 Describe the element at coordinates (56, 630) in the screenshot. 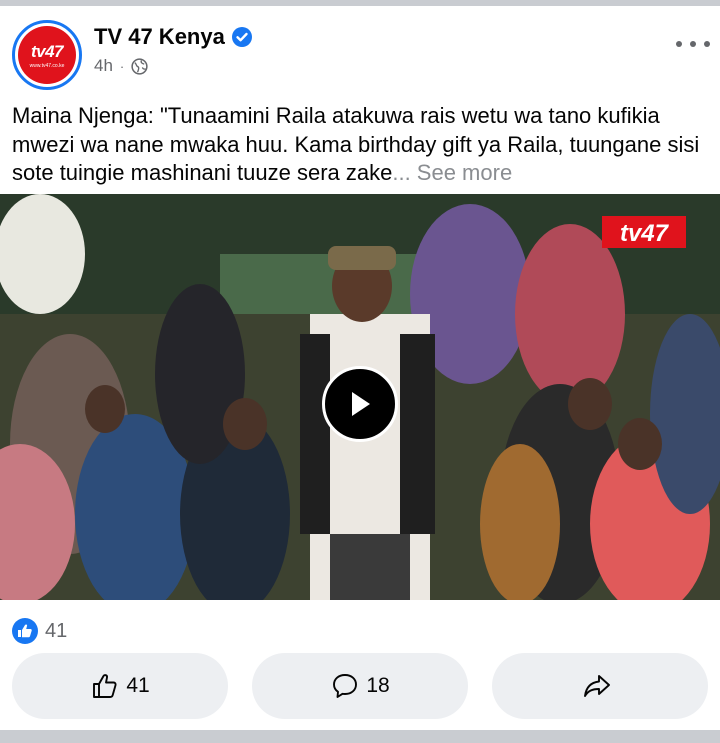

I see `reaction-count: 41` at that location.